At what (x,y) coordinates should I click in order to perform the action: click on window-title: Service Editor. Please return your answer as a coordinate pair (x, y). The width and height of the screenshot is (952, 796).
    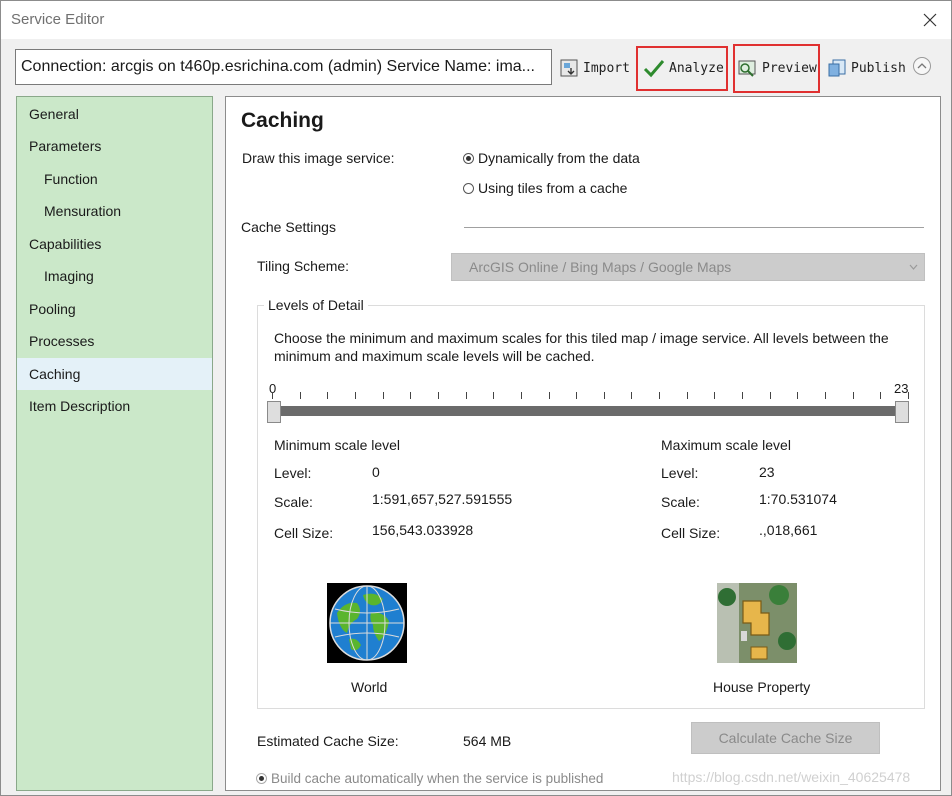
    Looking at the image, I should click on (58, 19).